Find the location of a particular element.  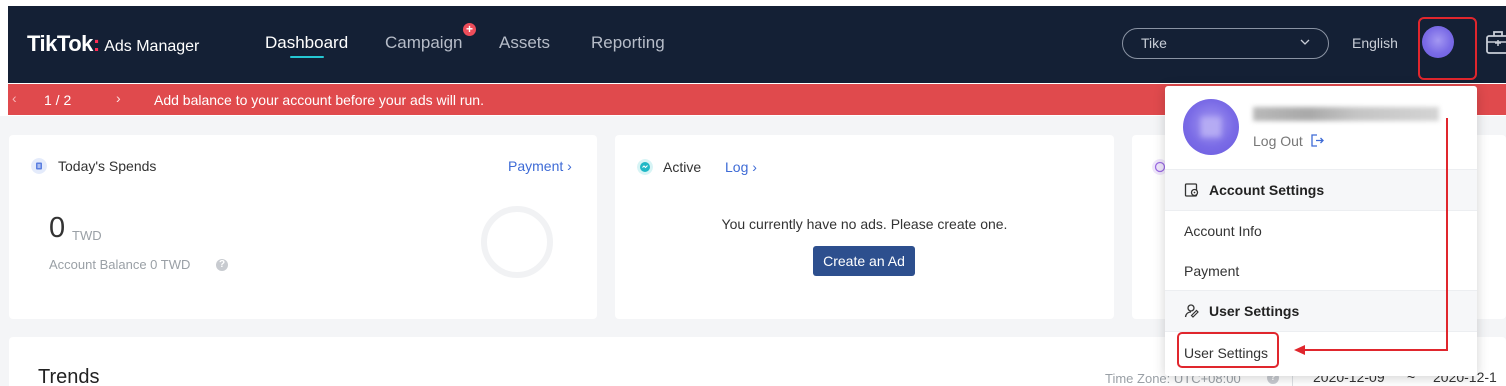

tiktok-ads-manager-logo: TikTok : Ads Manager is located at coordinates (113, 44).